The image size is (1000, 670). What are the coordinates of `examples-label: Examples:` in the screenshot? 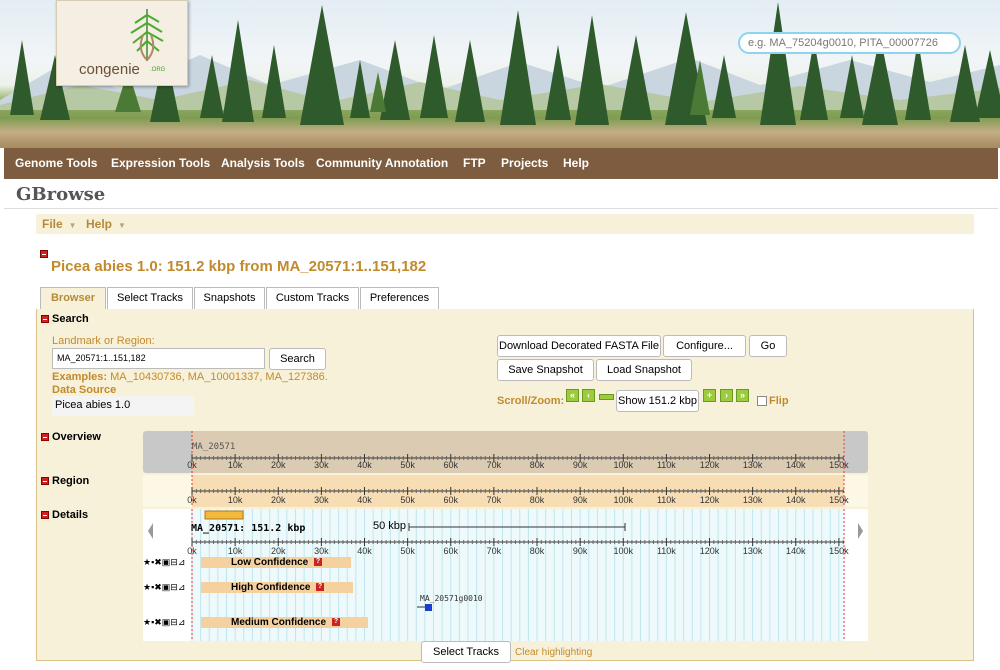 It's located at (80, 377).